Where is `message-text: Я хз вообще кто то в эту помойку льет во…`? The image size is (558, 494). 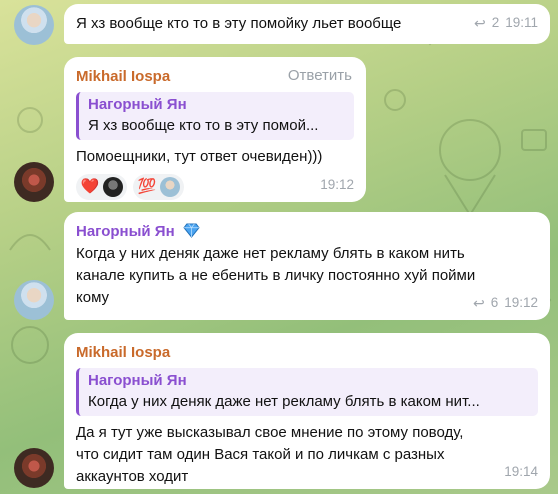 message-text: Я хз вообще кто то в эту помойку льет во… is located at coordinates (239, 23).